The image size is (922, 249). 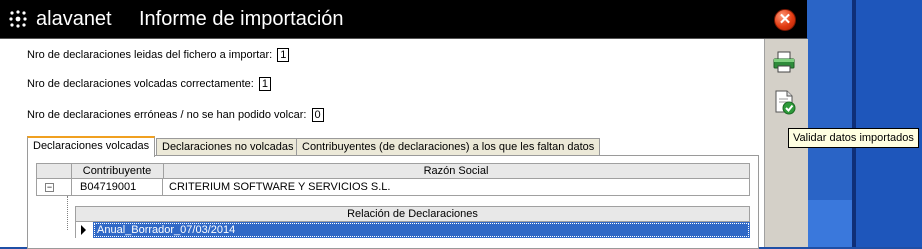 What do you see at coordinates (421, 230) in the screenshot?
I see `selected-declaration-cell: Anual_Borrador_07/03/2014` at bounding box center [421, 230].